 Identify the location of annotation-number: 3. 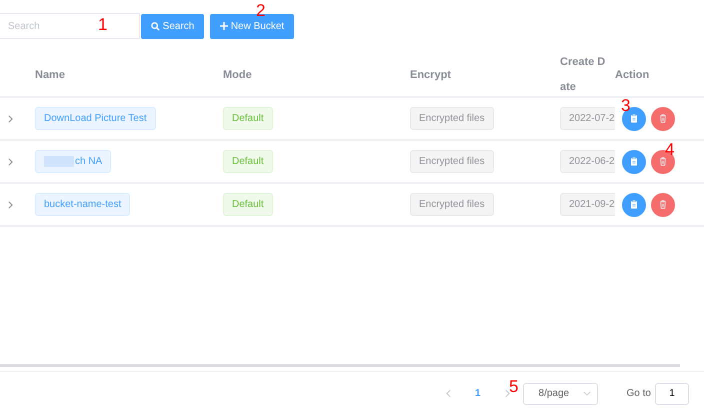
(625, 105).